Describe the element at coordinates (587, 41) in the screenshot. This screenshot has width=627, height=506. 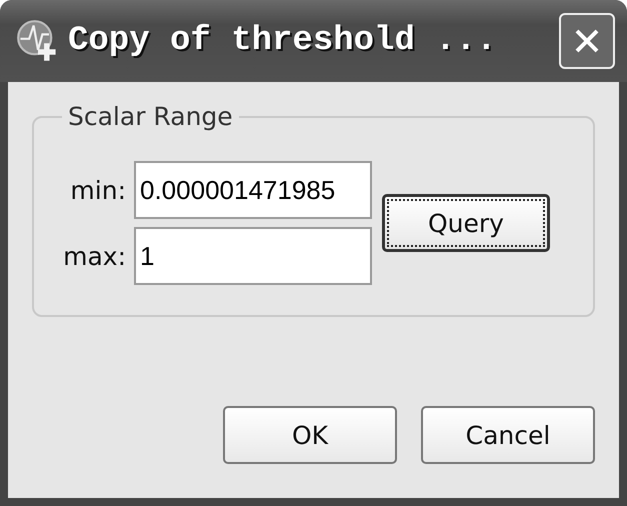
I see `close-button` at that location.